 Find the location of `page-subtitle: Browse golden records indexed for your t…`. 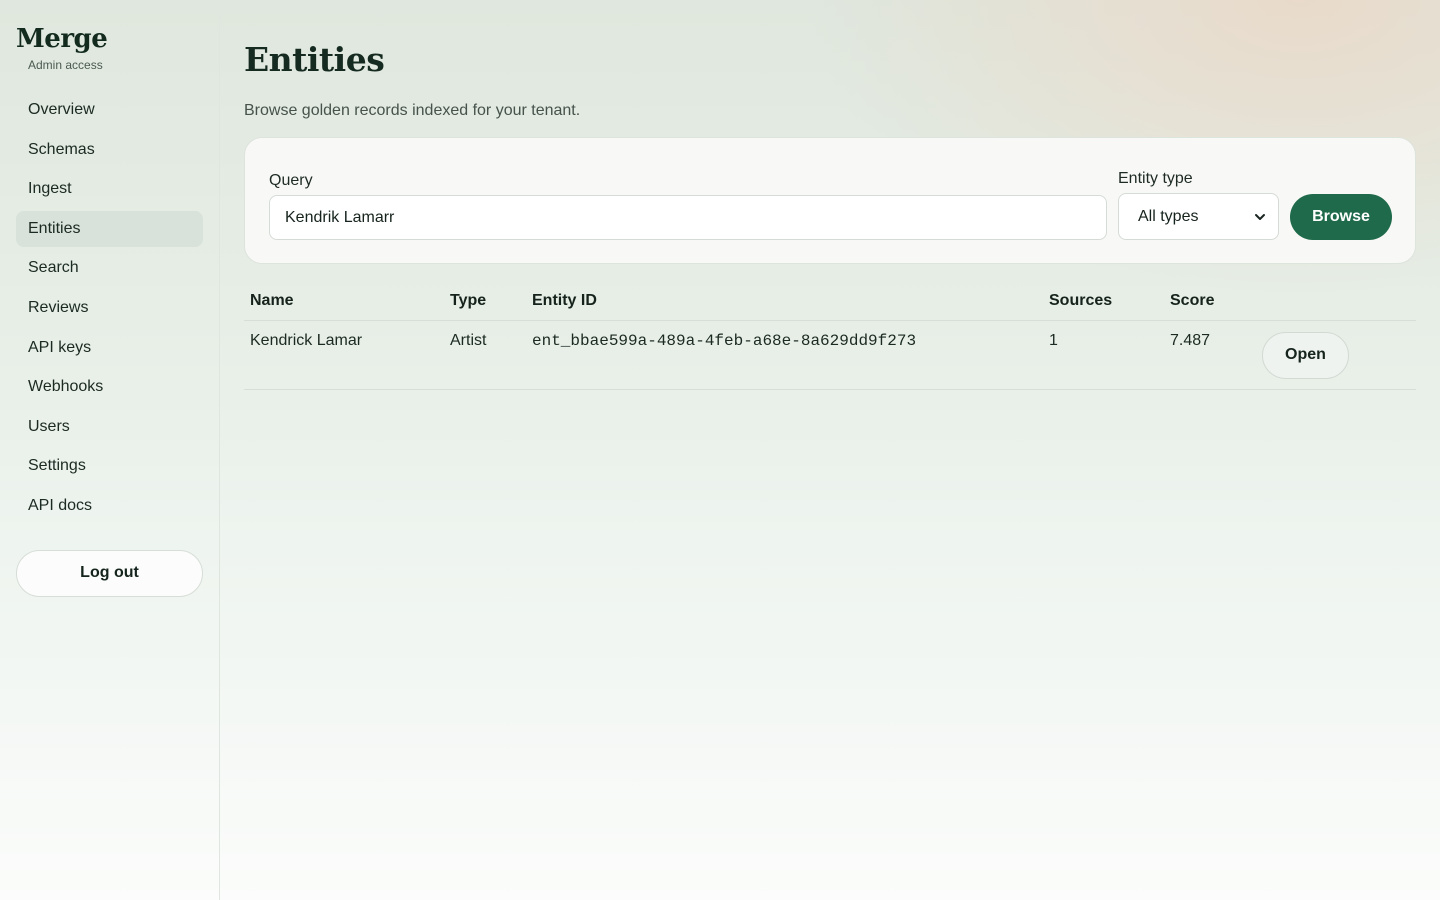

page-subtitle: Browse golden records indexed for your t… is located at coordinates (412, 110).